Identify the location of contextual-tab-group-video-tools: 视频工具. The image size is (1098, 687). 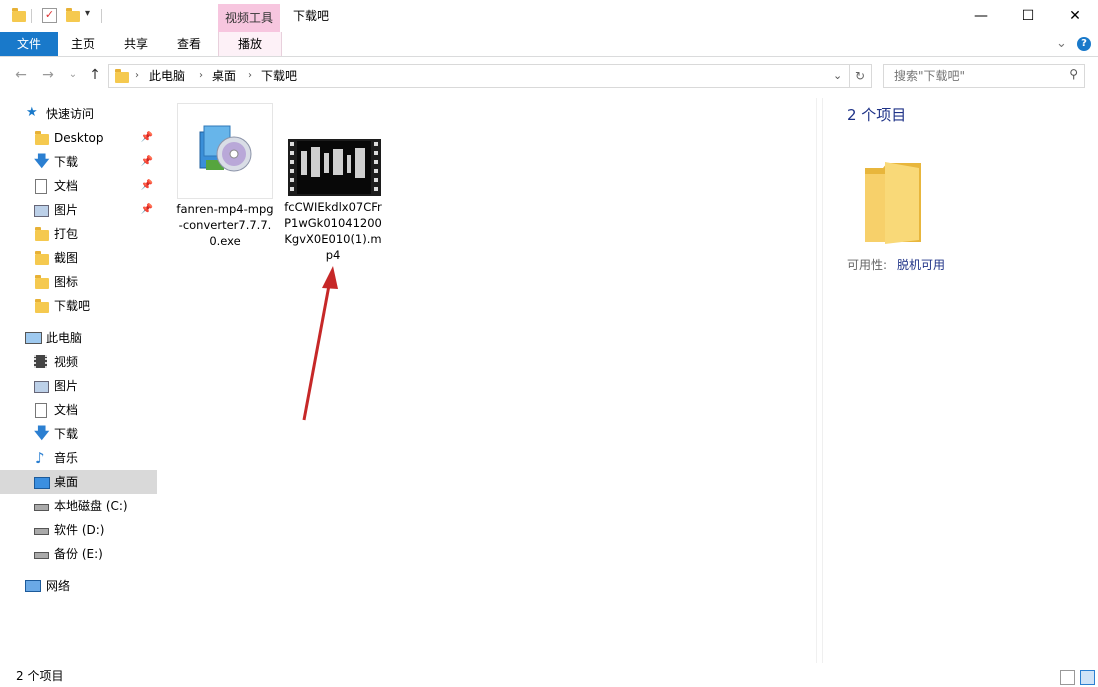
(249, 18).